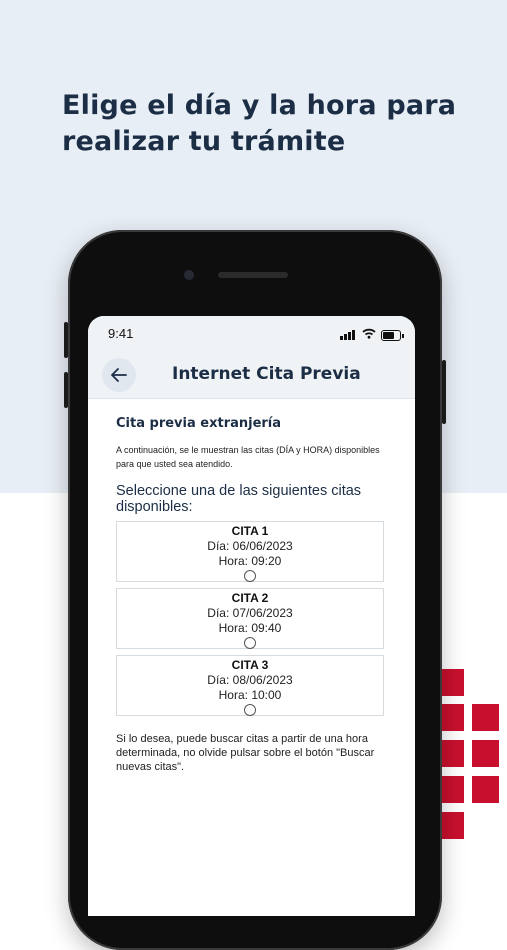 Image resolution: width=507 pixels, height=950 pixels. Describe the element at coordinates (121, 333) in the screenshot. I see `status-time: 9:41` at that location.